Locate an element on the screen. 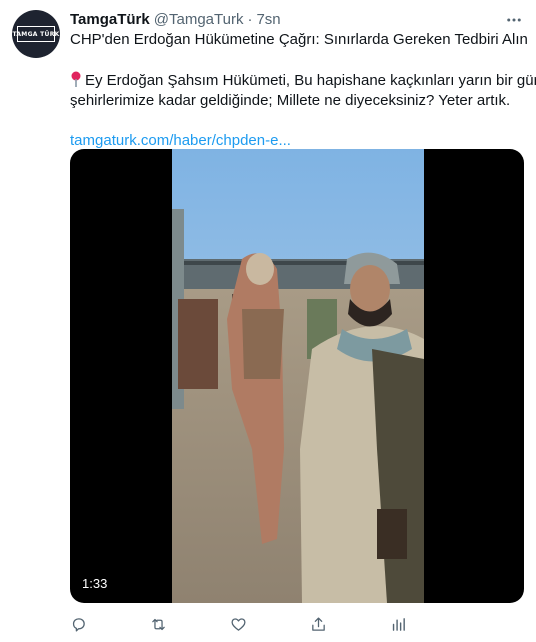 The height and width of the screenshot is (642, 536). avatar: TAMGA TÜRK is located at coordinates (36, 34).